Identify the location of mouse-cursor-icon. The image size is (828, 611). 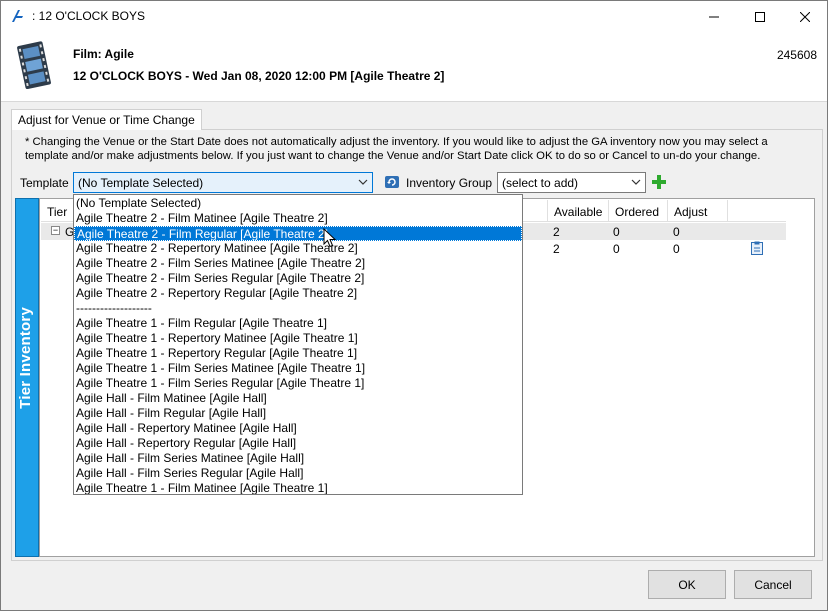
(330, 238).